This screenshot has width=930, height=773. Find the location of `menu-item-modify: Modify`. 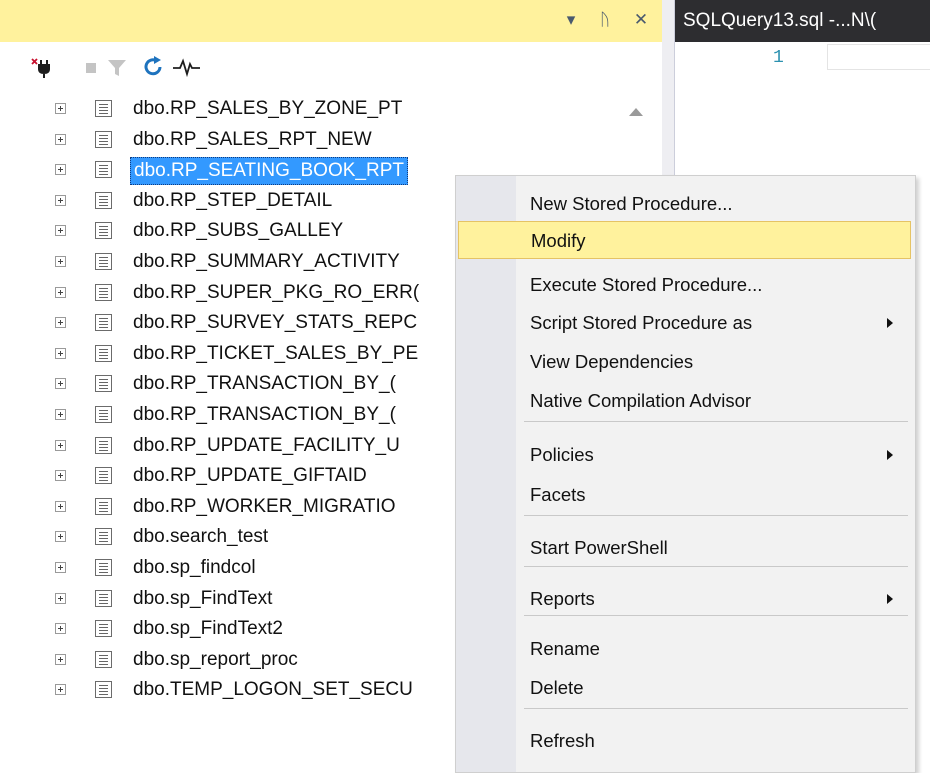

menu-item-modify: Modify is located at coordinates (684, 240).